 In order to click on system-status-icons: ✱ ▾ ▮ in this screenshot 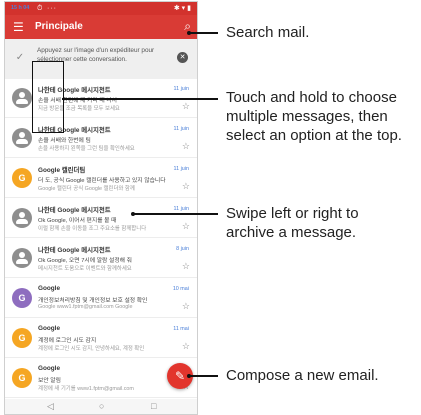, I will do `click(182, 8)`.